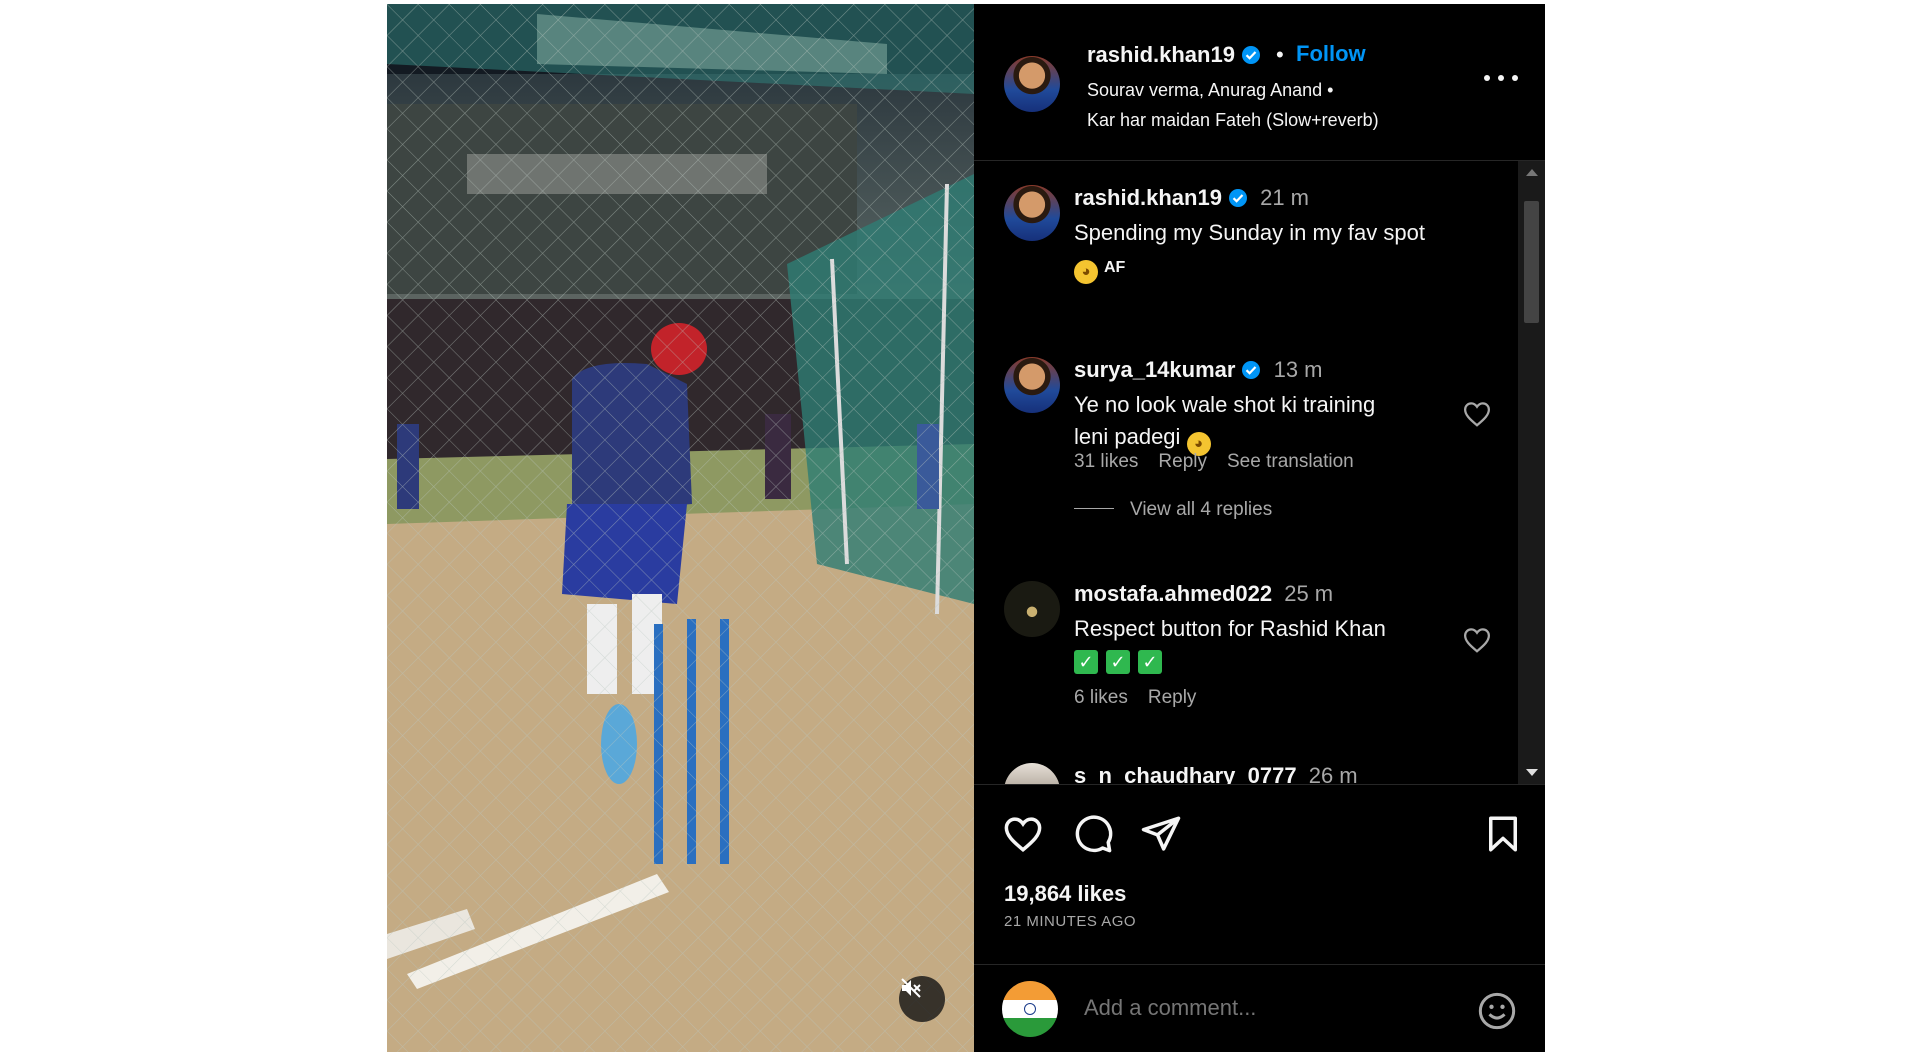  Describe the element at coordinates (1093, 834) in the screenshot. I see `comment-bubble-icon` at that location.